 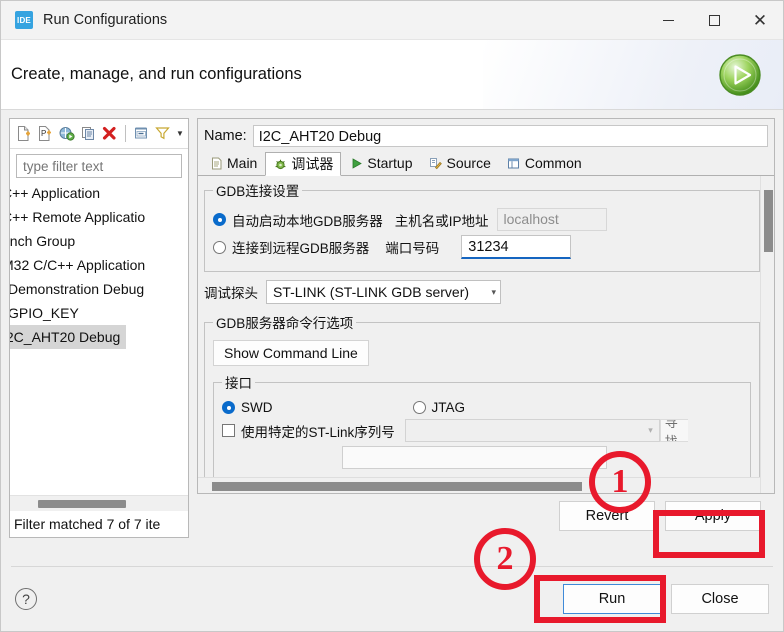 I want to click on remote-gdb-radio: 连接到远程GDB服务器, so click(x=291, y=247).